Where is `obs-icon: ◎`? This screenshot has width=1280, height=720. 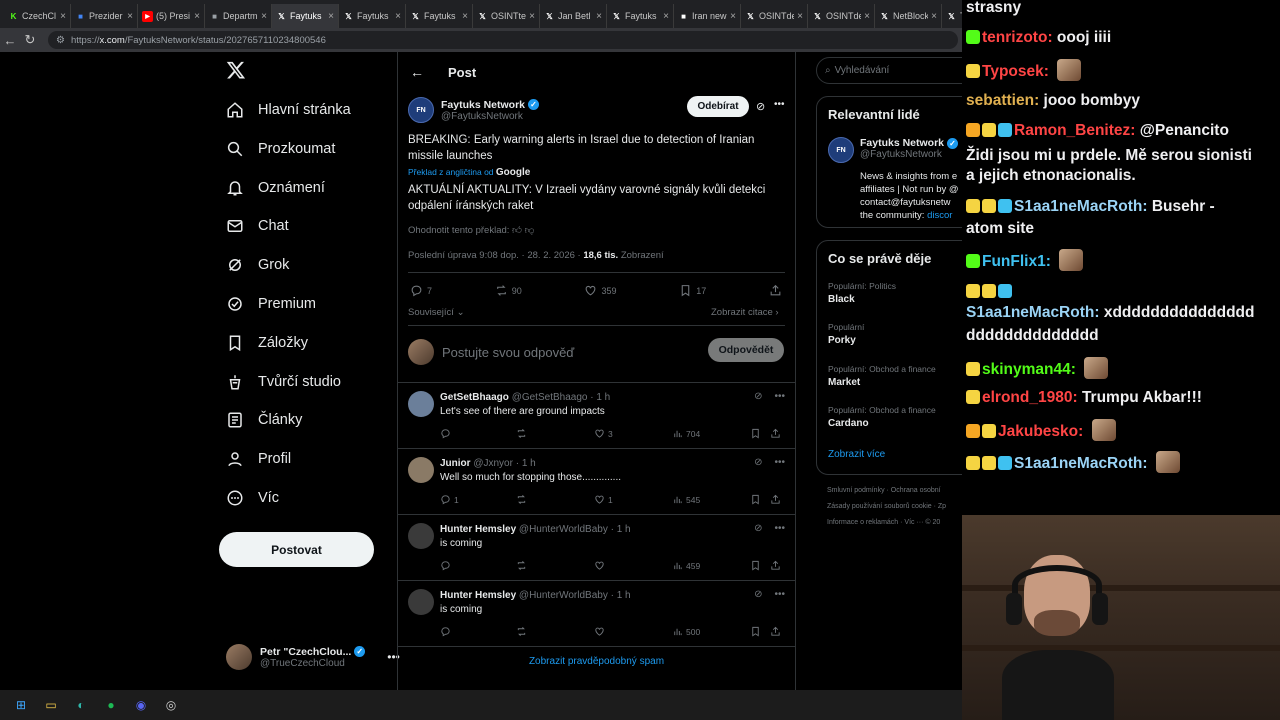
obs-icon: ◎ is located at coordinates (171, 705).